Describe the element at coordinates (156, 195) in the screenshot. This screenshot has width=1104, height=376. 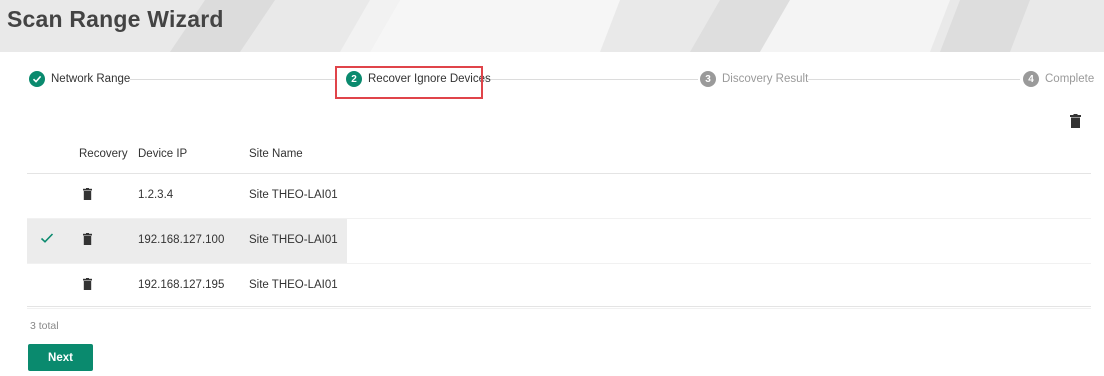
I see `device-ip: 1.2.3.4` at that location.